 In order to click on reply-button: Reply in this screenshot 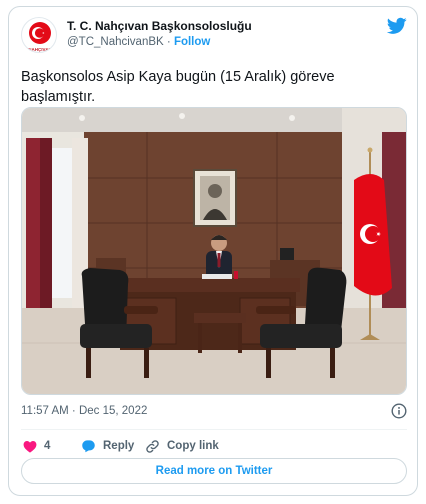, I will do `click(107, 446)`.